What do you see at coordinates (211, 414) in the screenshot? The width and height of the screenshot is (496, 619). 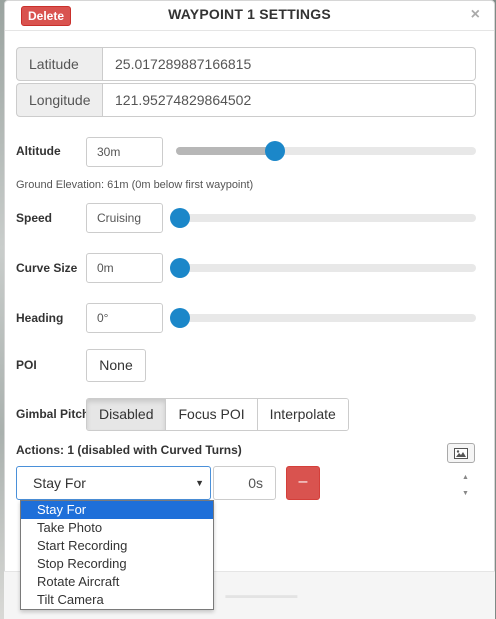 I see `gimbal-option-focus-poi: Focus POI` at bounding box center [211, 414].